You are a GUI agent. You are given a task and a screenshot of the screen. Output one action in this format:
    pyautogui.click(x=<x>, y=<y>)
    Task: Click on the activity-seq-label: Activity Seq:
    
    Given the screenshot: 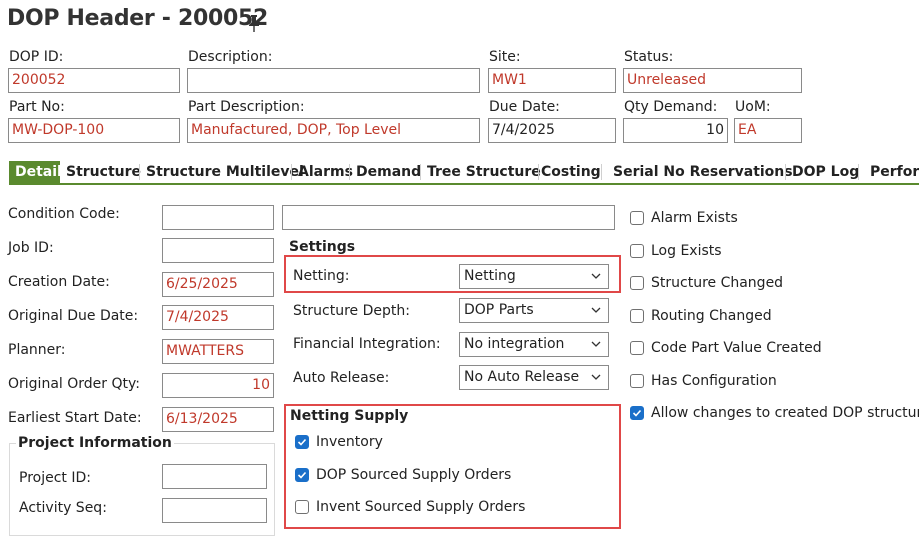 What is the action you would take?
    pyautogui.click(x=63, y=508)
    